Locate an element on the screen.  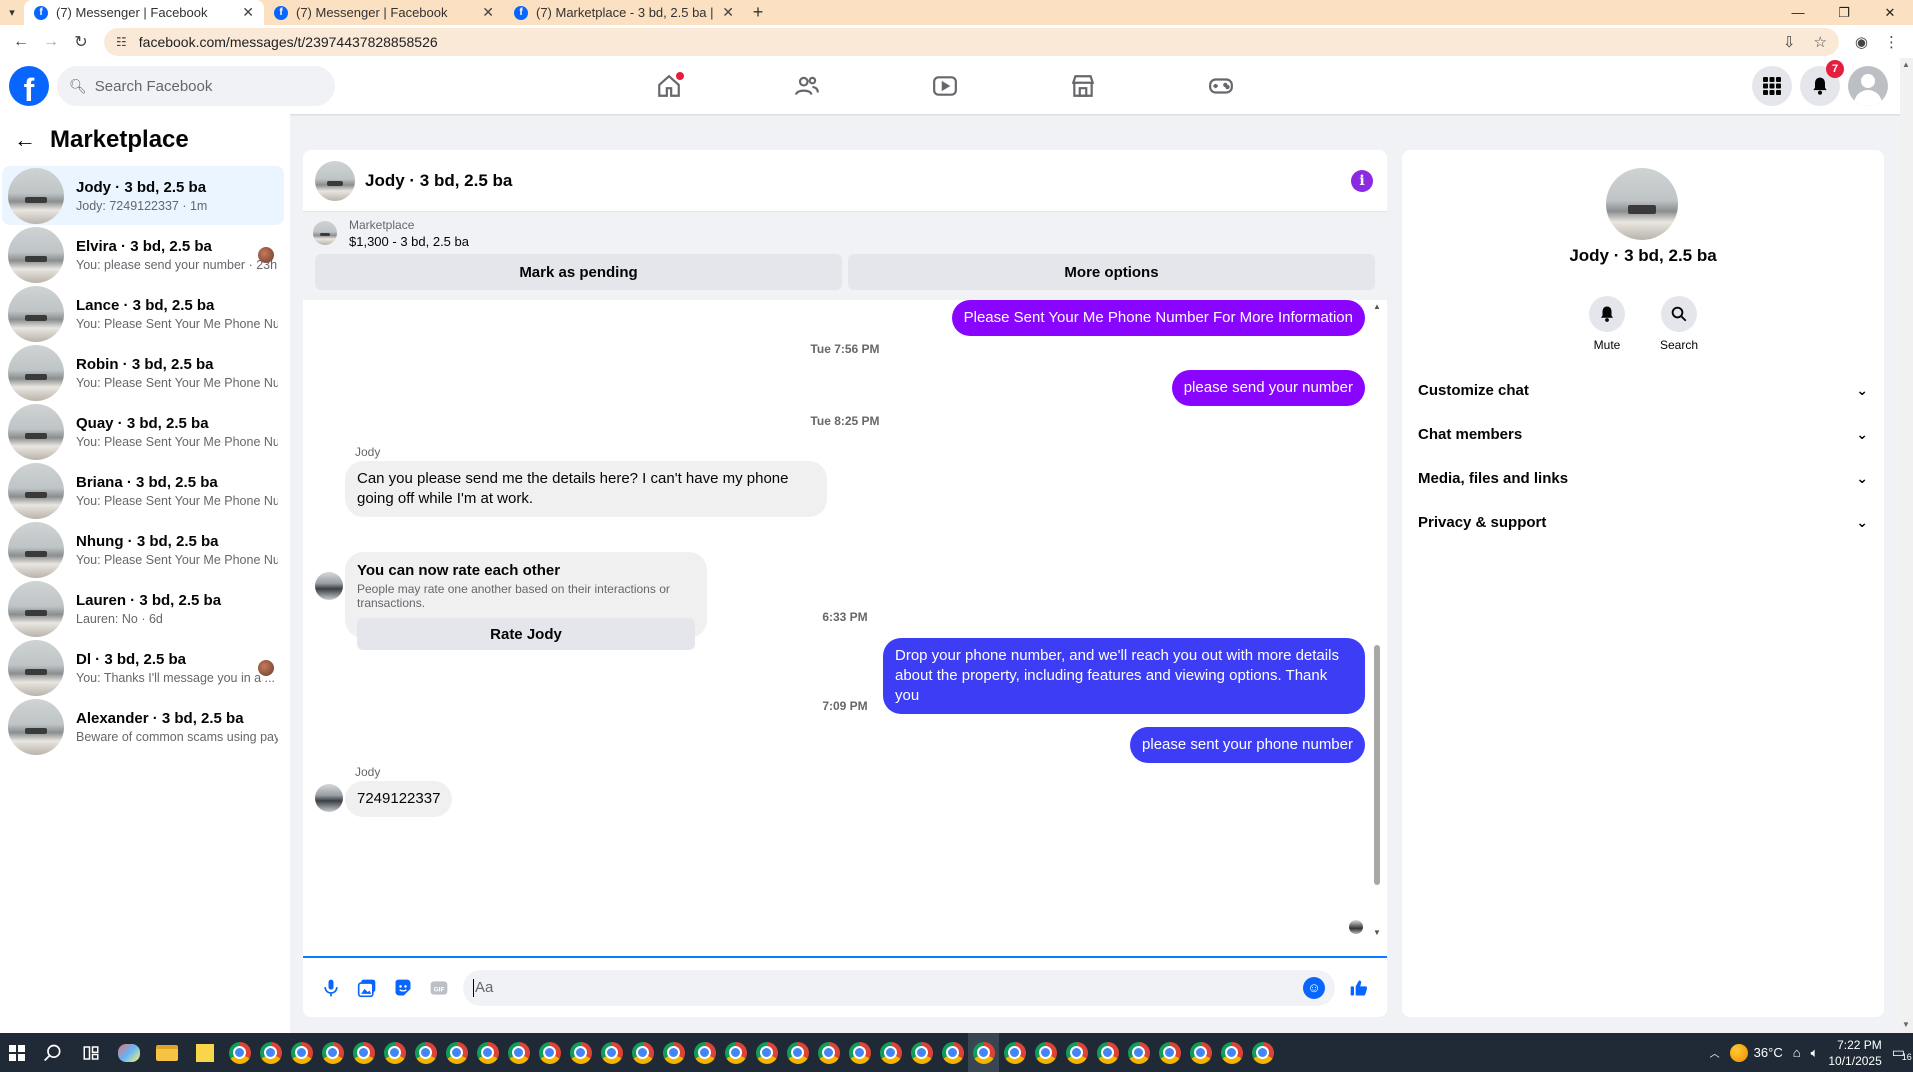
account-avatar is located at coordinates (1868, 86).